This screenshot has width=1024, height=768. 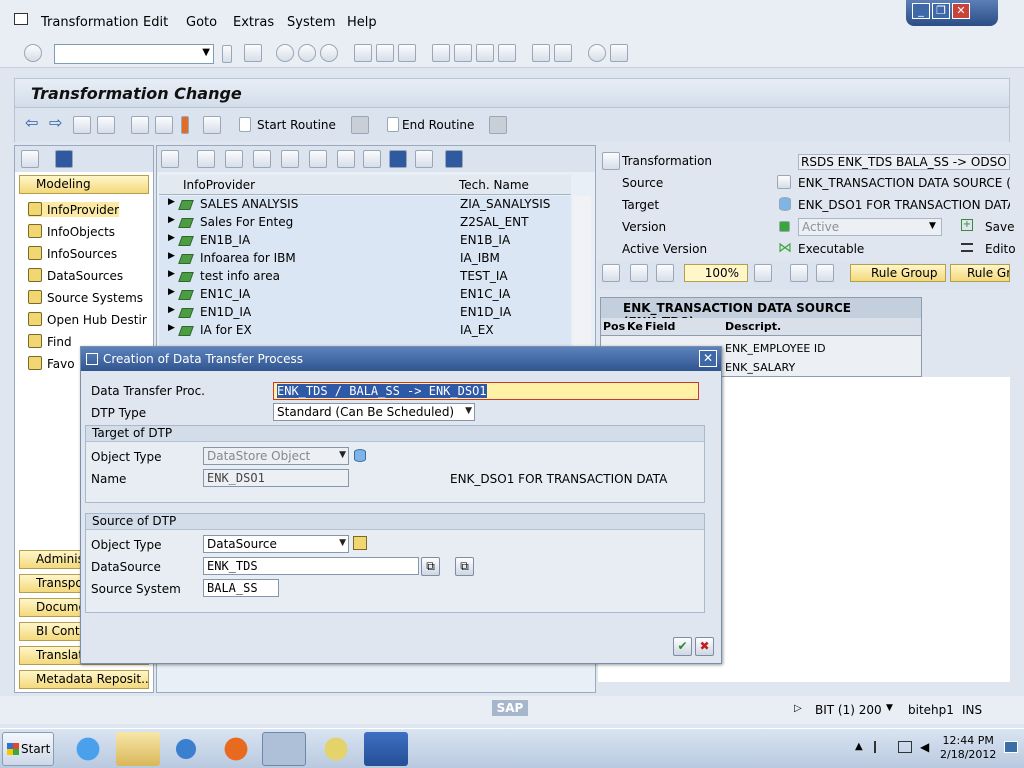 What do you see at coordinates (241, 588) in the screenshot?
I see `source-system-input: BALA_SS` at bounding box center [241, 588].